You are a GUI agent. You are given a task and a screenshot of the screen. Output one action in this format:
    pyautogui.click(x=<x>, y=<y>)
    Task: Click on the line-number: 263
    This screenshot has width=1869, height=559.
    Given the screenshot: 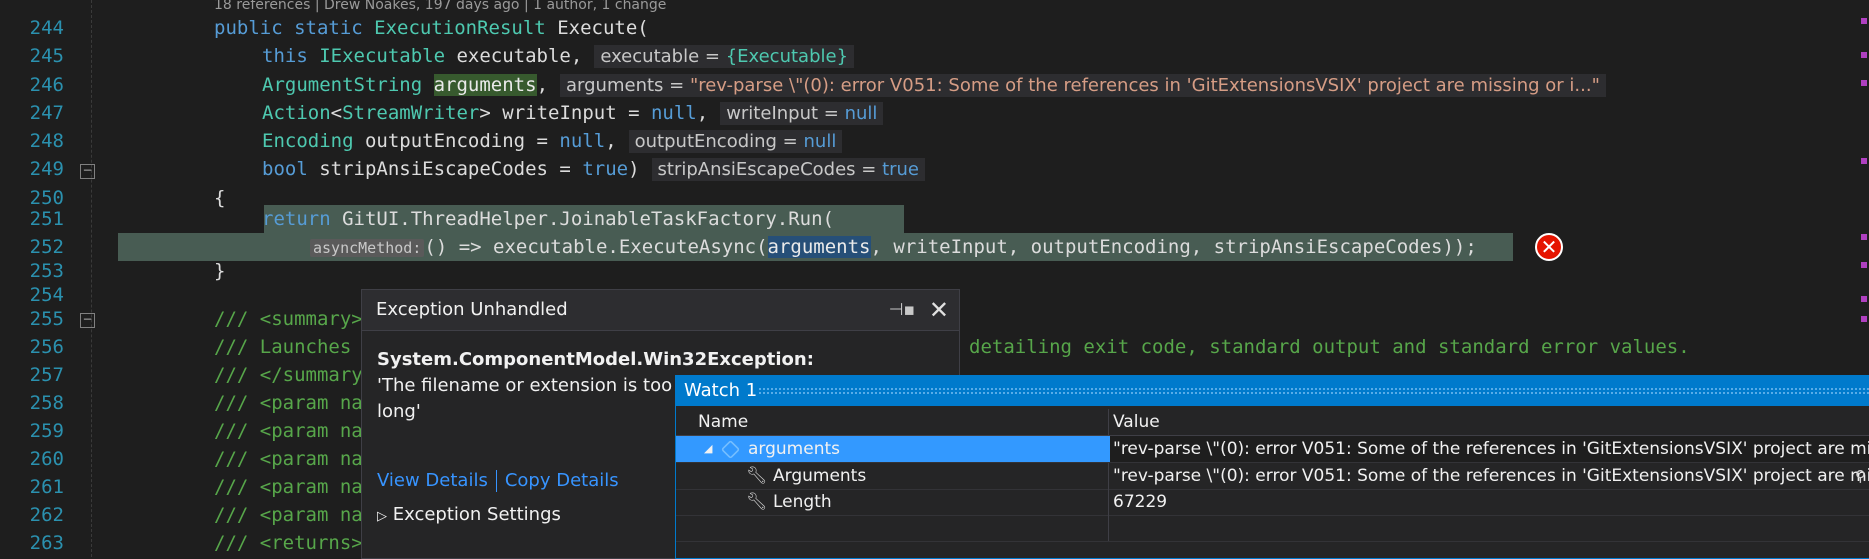 What is the action you would take?
    pyautogui.click(x=46, y=543)
    